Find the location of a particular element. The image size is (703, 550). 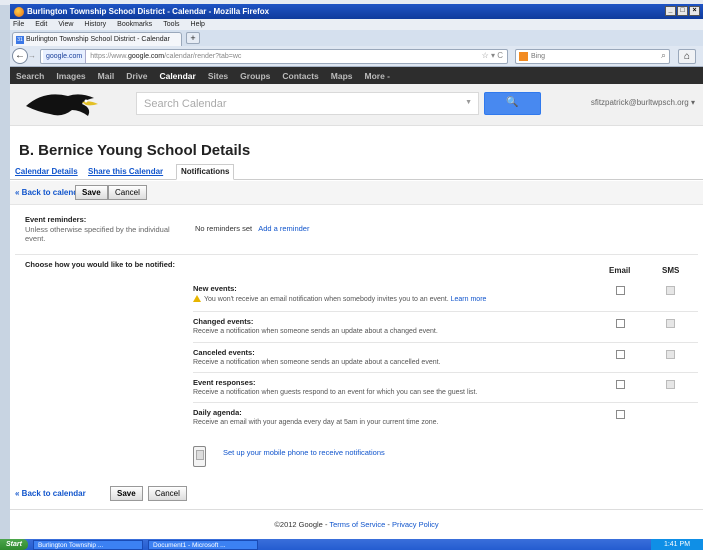

top-action-row: « Back to calendar Save Cancel is located at coordinates (356, 193).